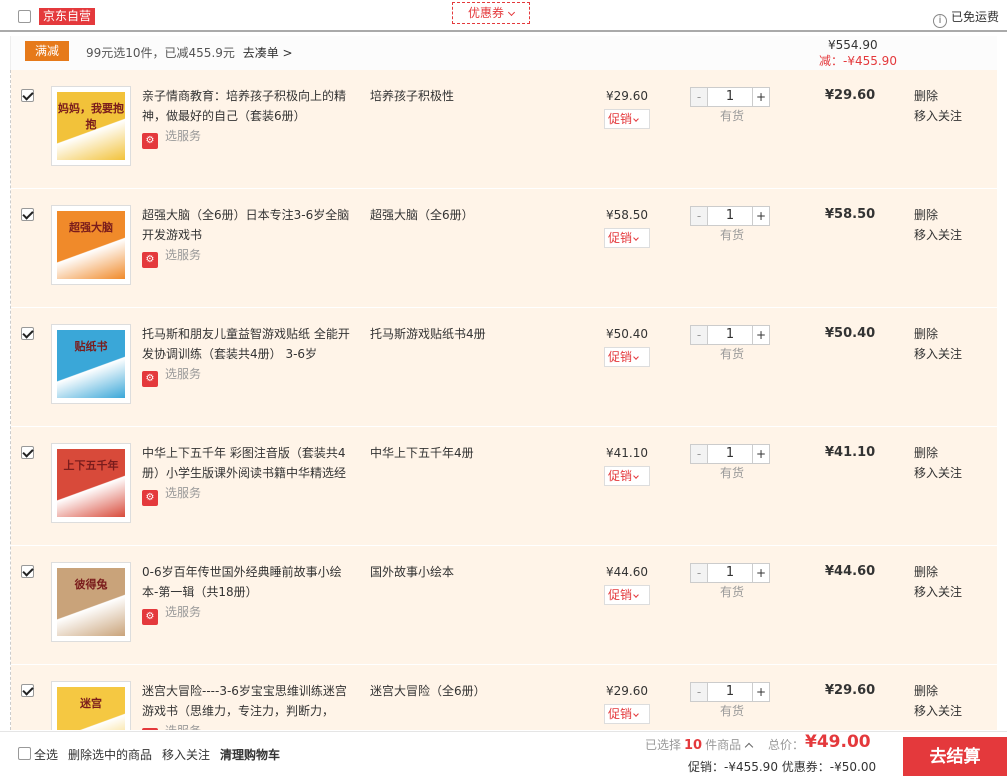  Describe the element at coordinates (858, 53) in the screenshot. I see `promo-total: ¥554.90 减：-¥455.90` at that location.